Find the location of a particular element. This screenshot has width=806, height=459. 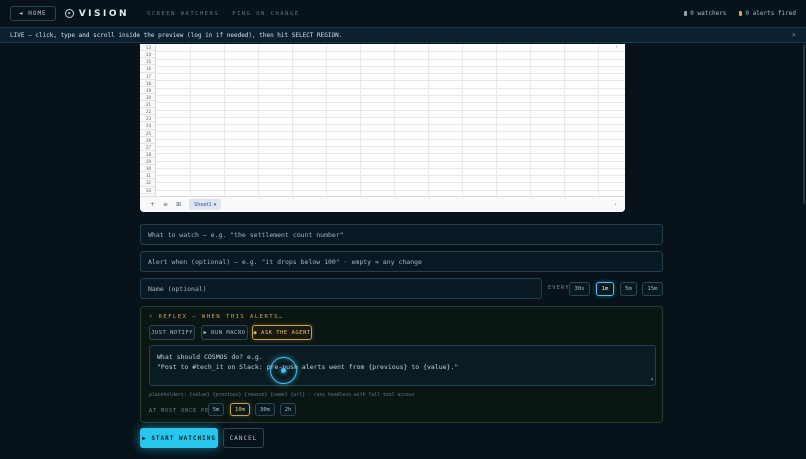

interval-1m-label: 1m is located at coordinates (605, 289).